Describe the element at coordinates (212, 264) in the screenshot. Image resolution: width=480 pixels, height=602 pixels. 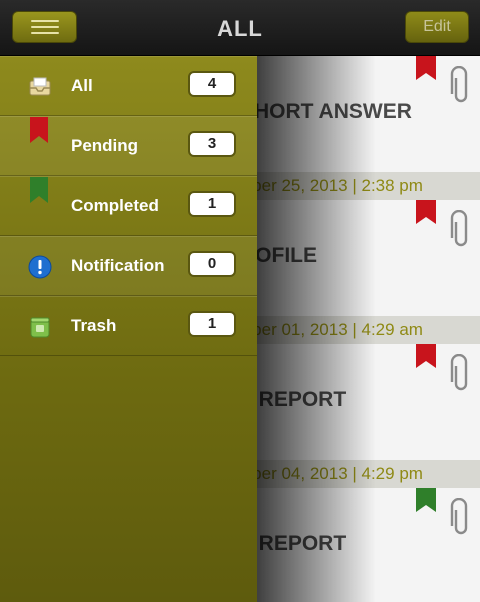
I see `count-badge: 0` at that location.